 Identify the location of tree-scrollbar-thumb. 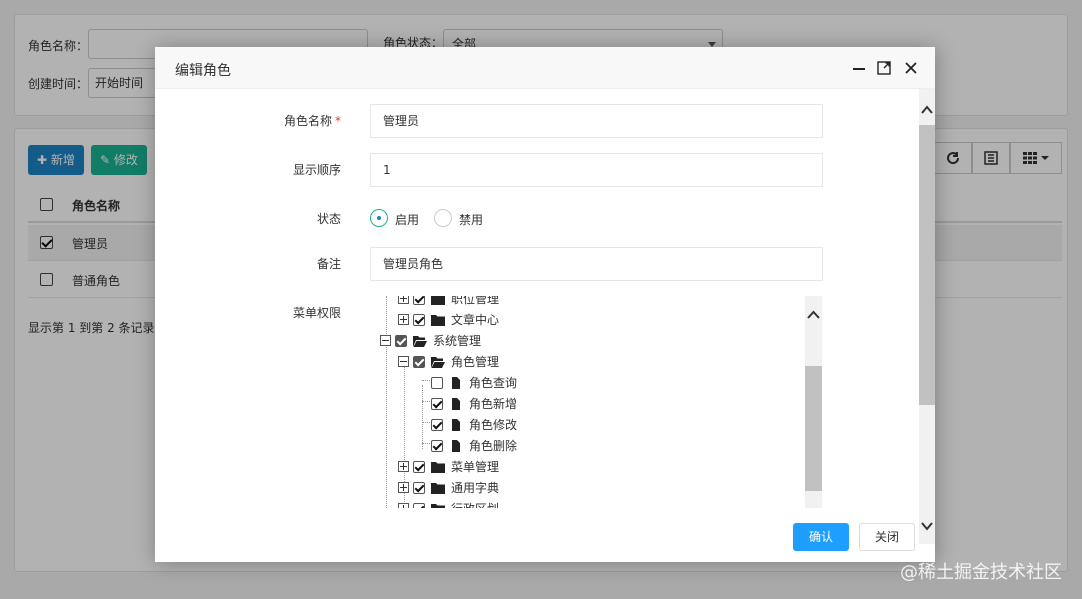
(813, 428).